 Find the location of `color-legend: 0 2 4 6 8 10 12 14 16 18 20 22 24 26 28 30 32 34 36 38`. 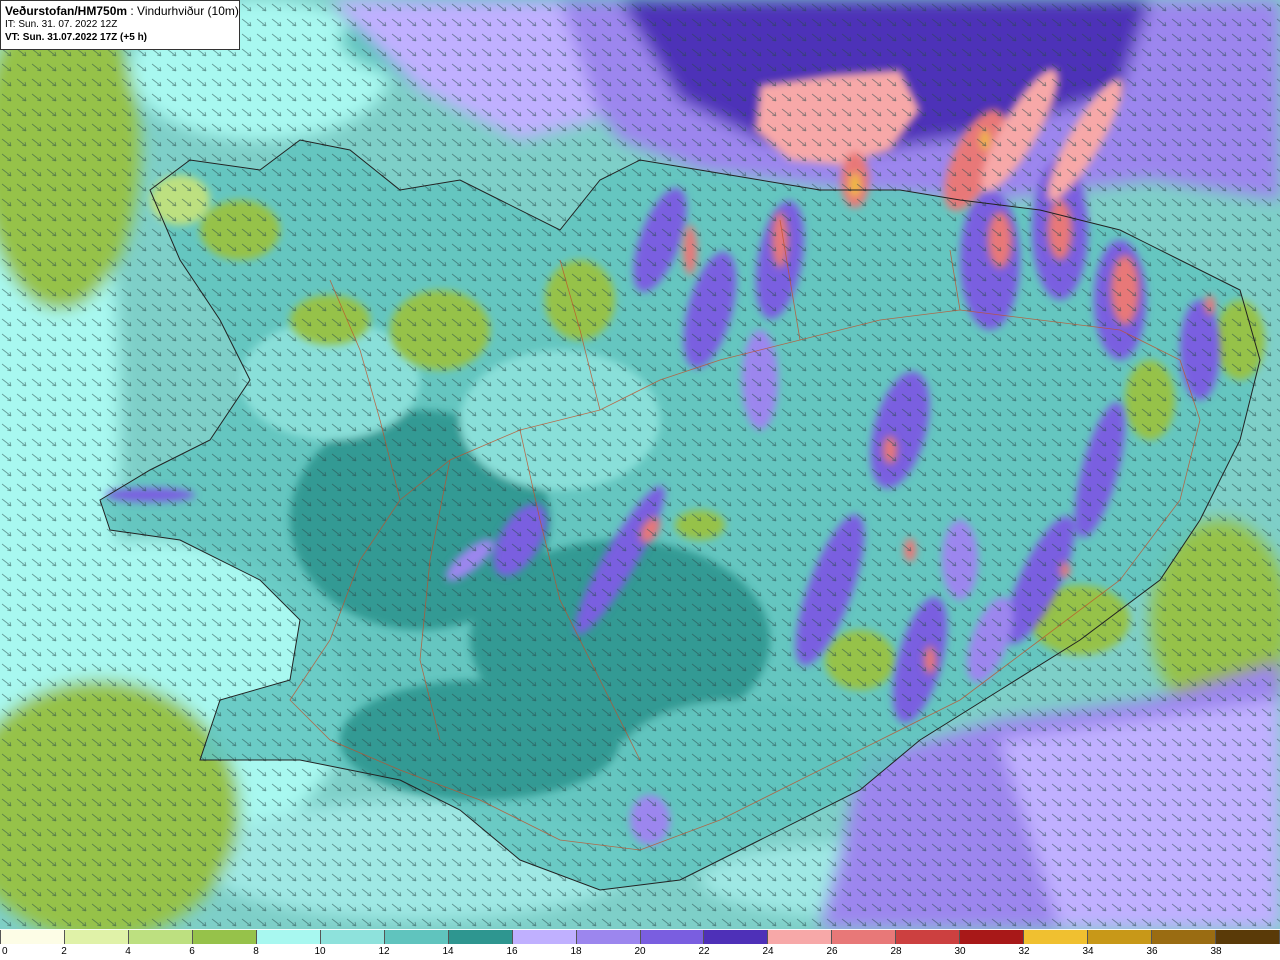

color-legend: 0 2 4 6 8 10 12 14 16 18 20 22 24 26 28 30 32 34 36 38 is located at coordinates (640, 944).